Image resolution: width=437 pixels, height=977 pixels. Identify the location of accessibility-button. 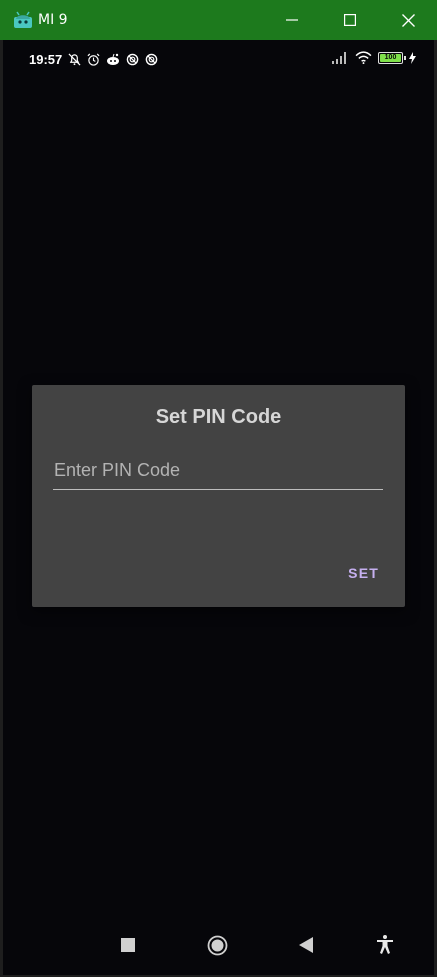
(385, 944).